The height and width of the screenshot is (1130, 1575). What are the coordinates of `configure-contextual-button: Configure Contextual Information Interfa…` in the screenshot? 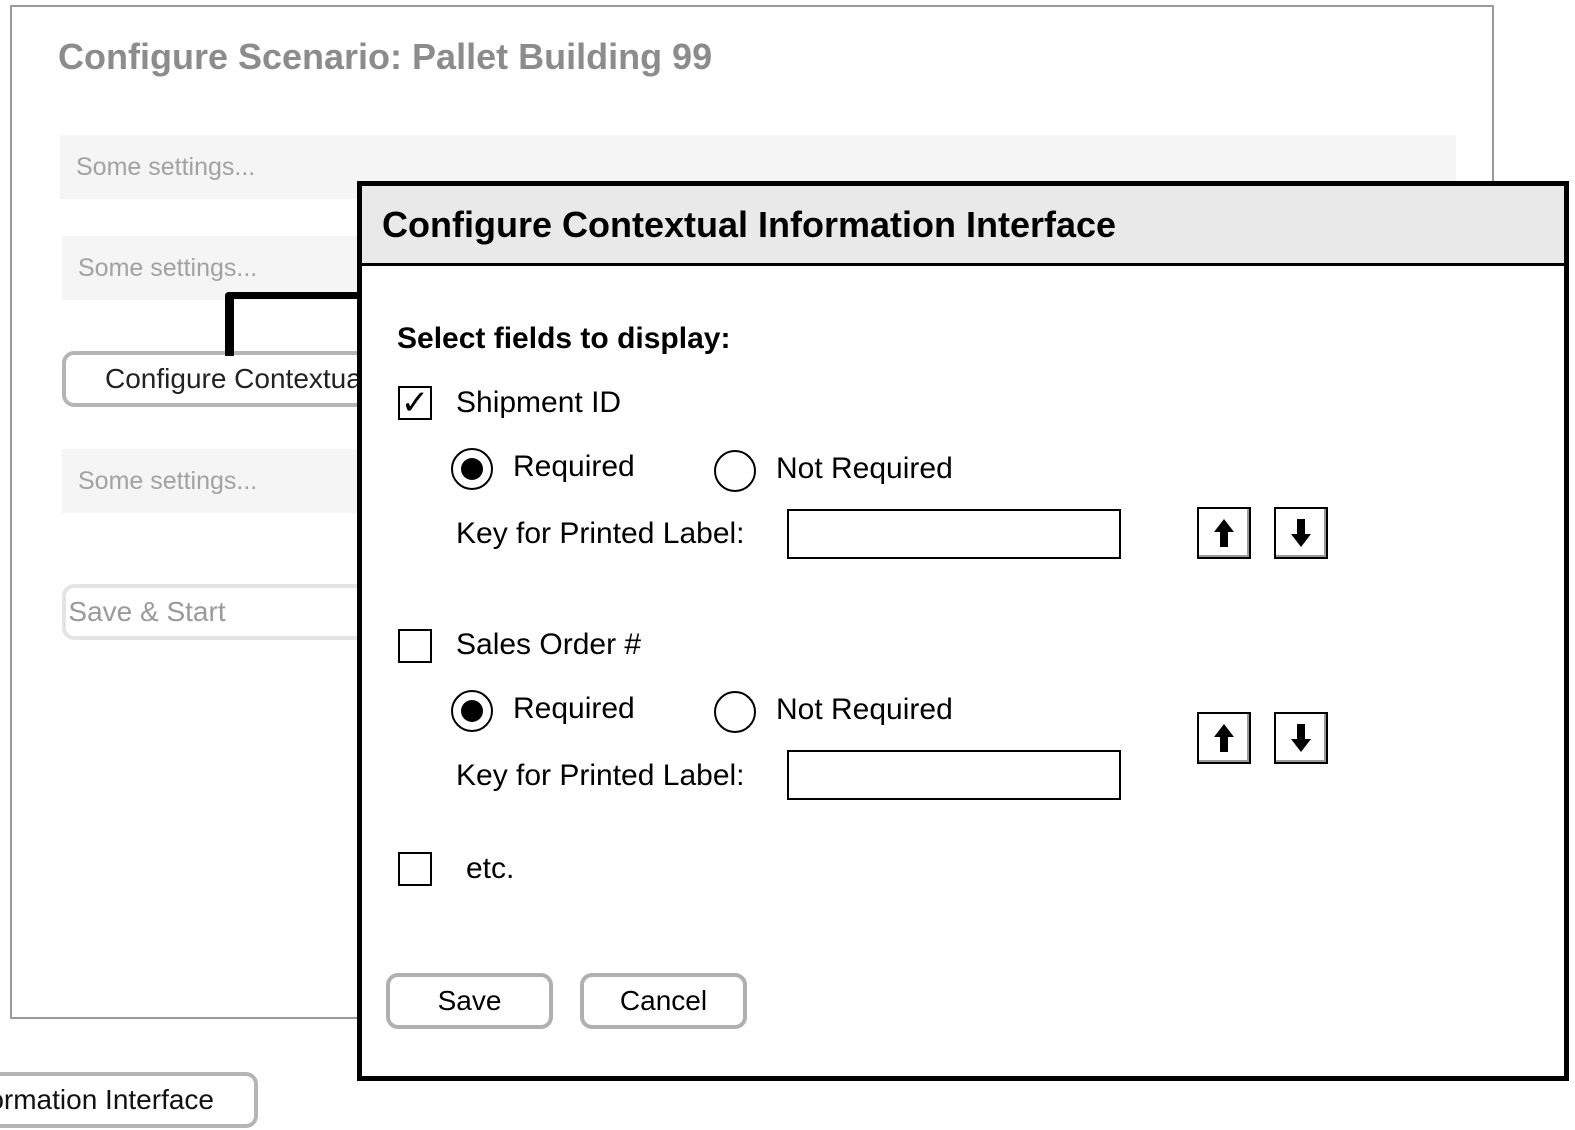 It's located at (222, 379).